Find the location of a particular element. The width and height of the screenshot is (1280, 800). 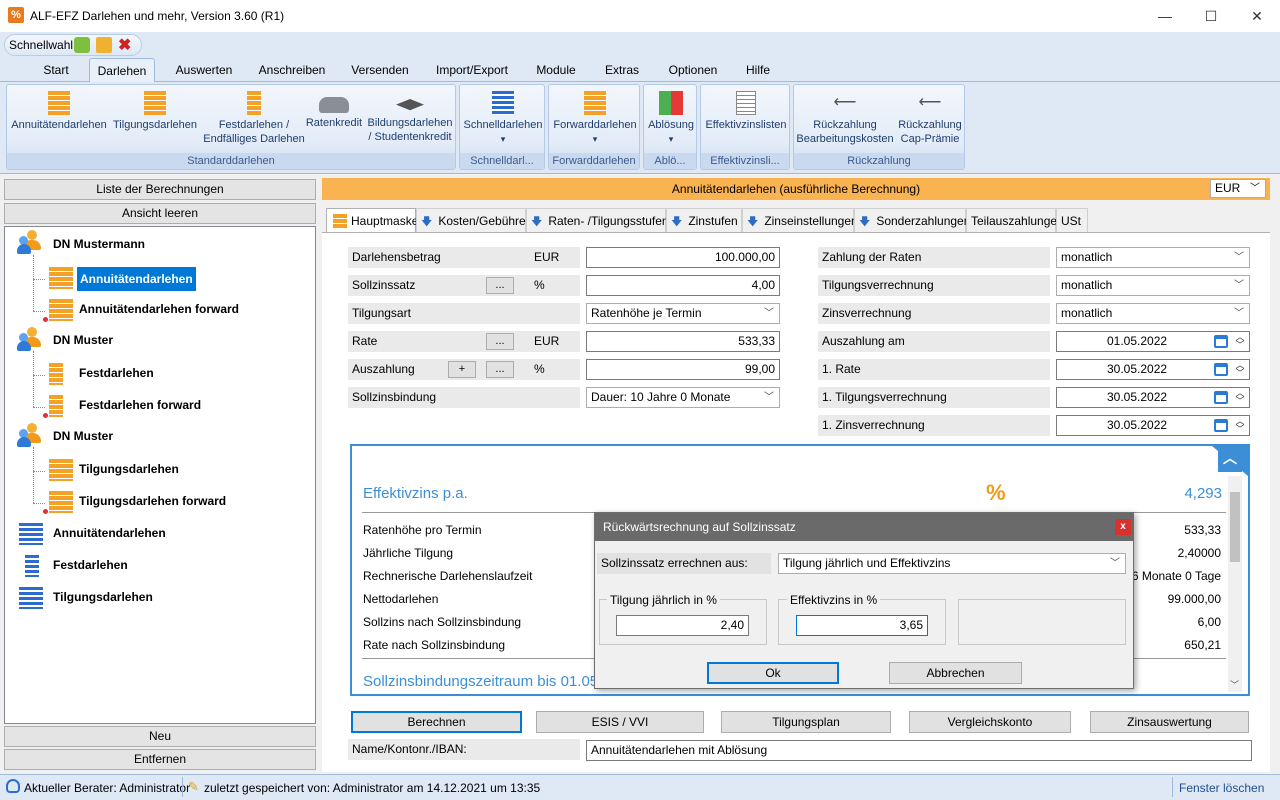

tab-ust: USt is located at coordinates (1072, 220).